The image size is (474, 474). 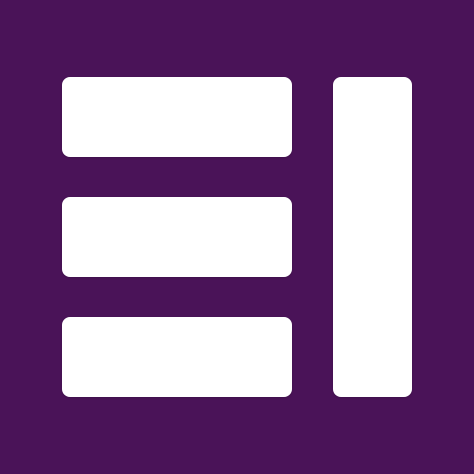 I want to click on logo-horizontal-bar-top, so click(x=177, y=117).